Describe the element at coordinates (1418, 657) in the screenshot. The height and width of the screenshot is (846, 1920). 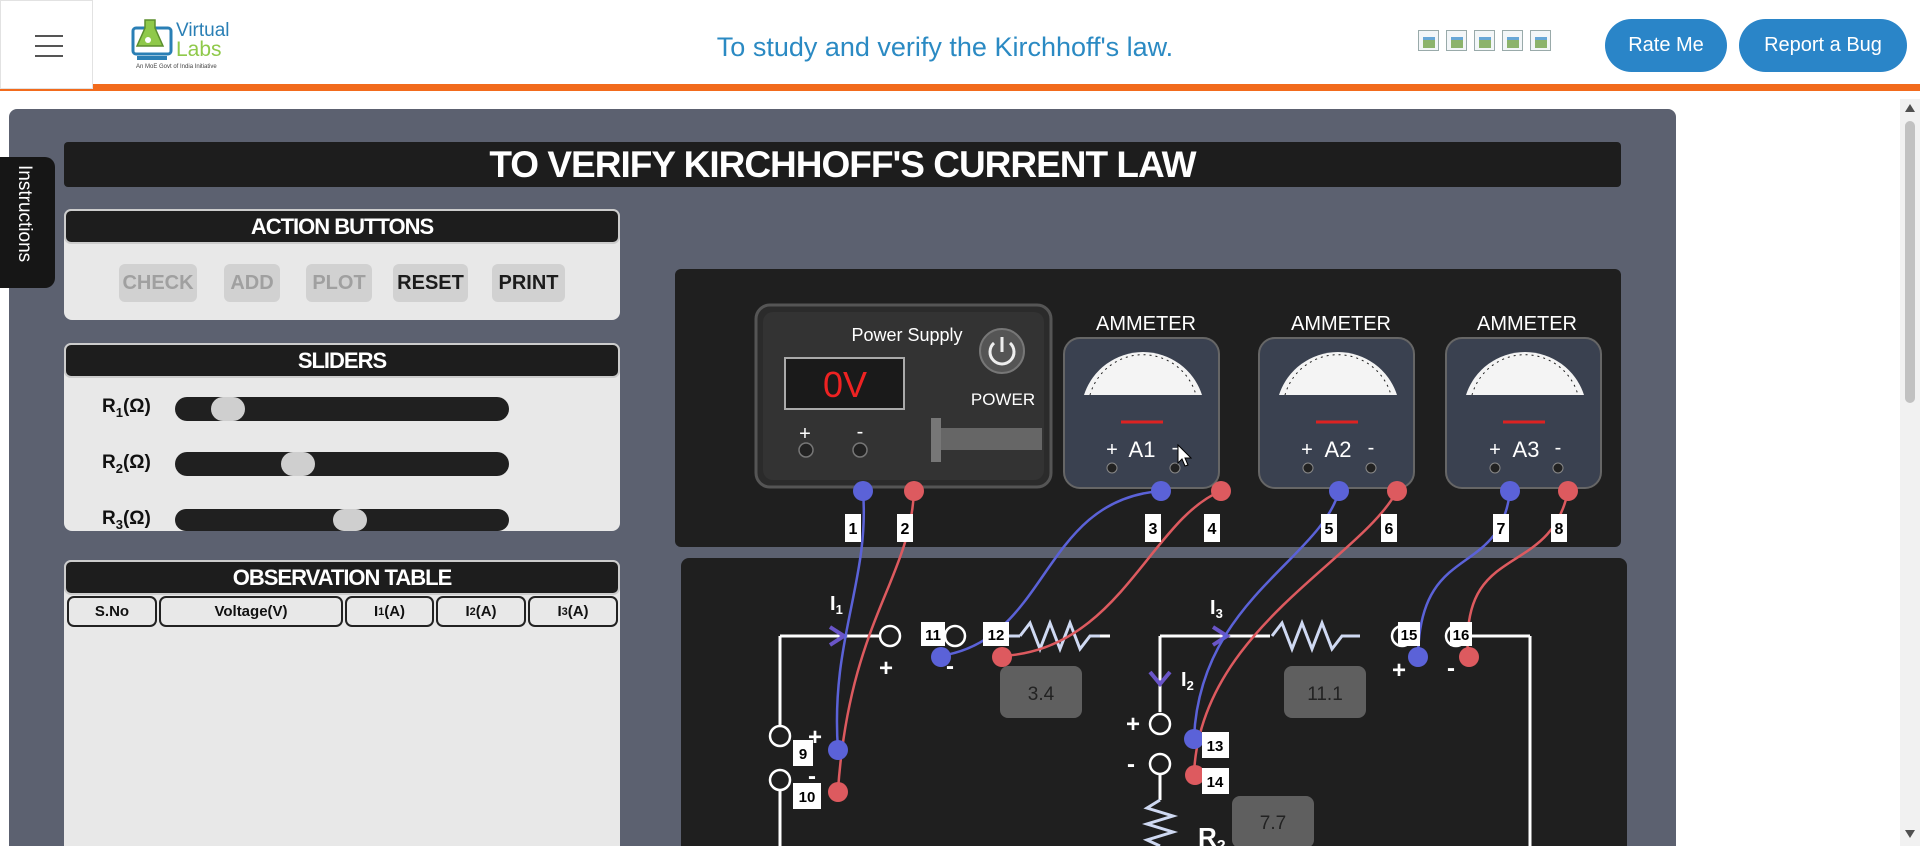
I see `terminal-15-dot` at that location.